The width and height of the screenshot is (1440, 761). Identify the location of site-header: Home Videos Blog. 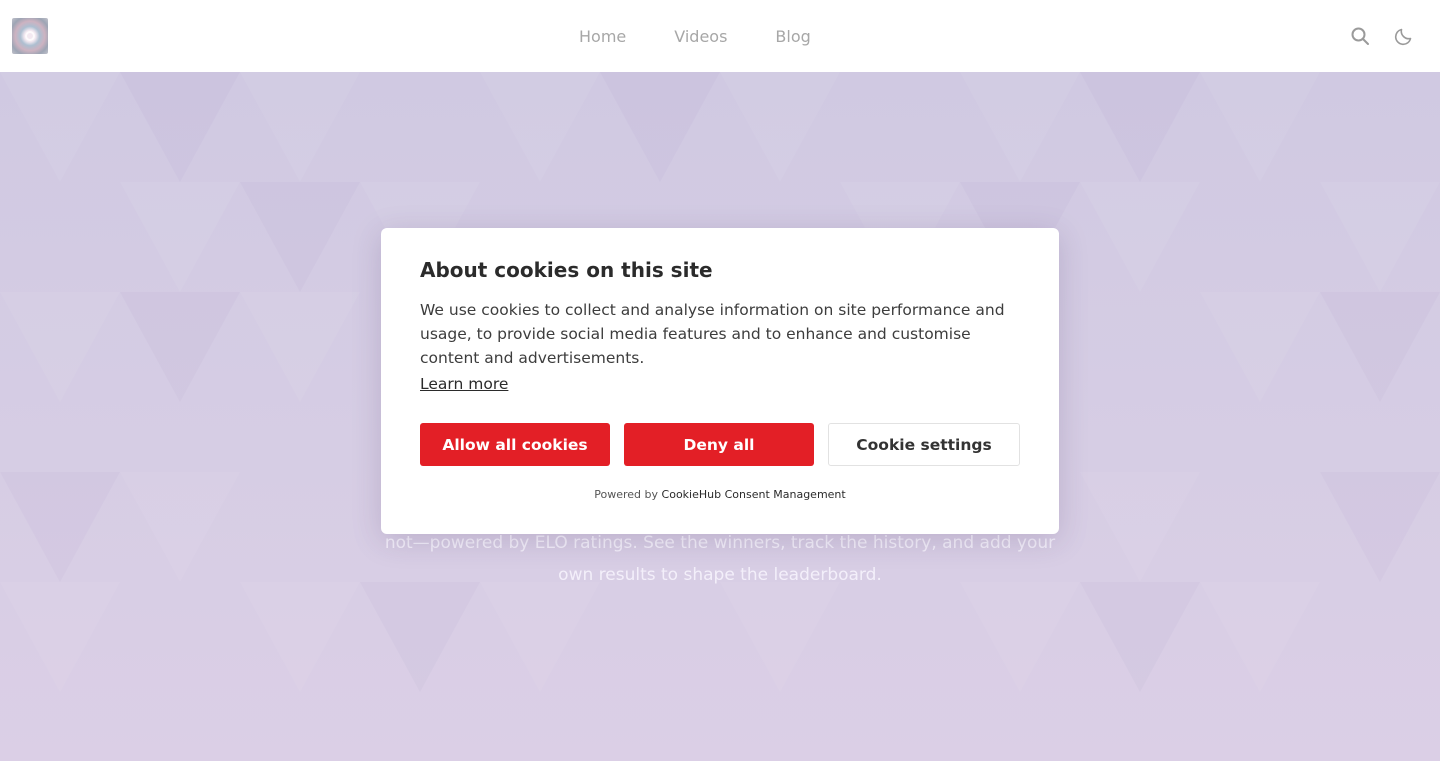
(720, 36).